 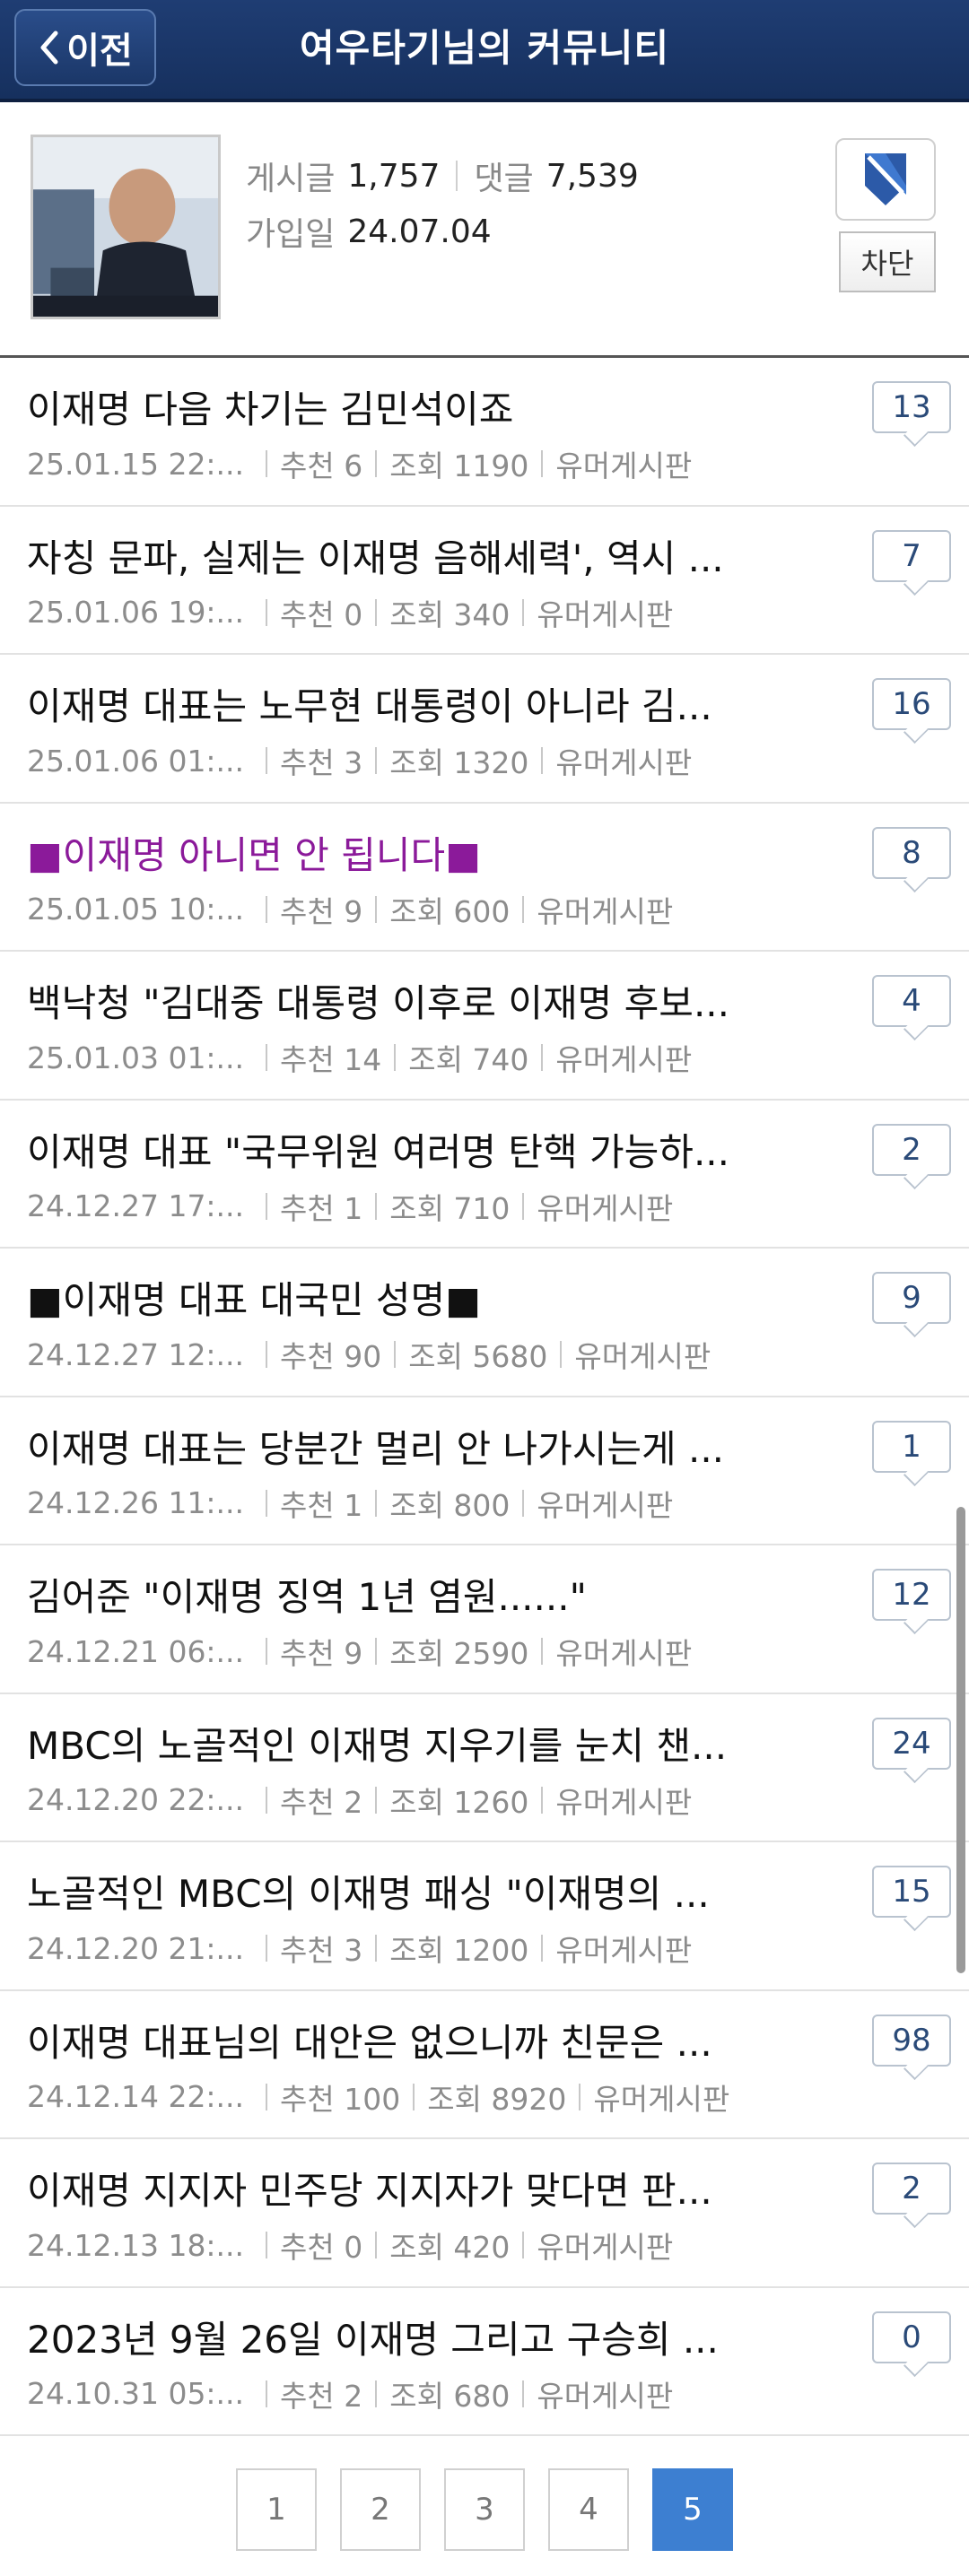 What do you see at coordinates (450, 614) in the screenshot?
I see `post-views: 조회 340` at bounding box center [450, 614].